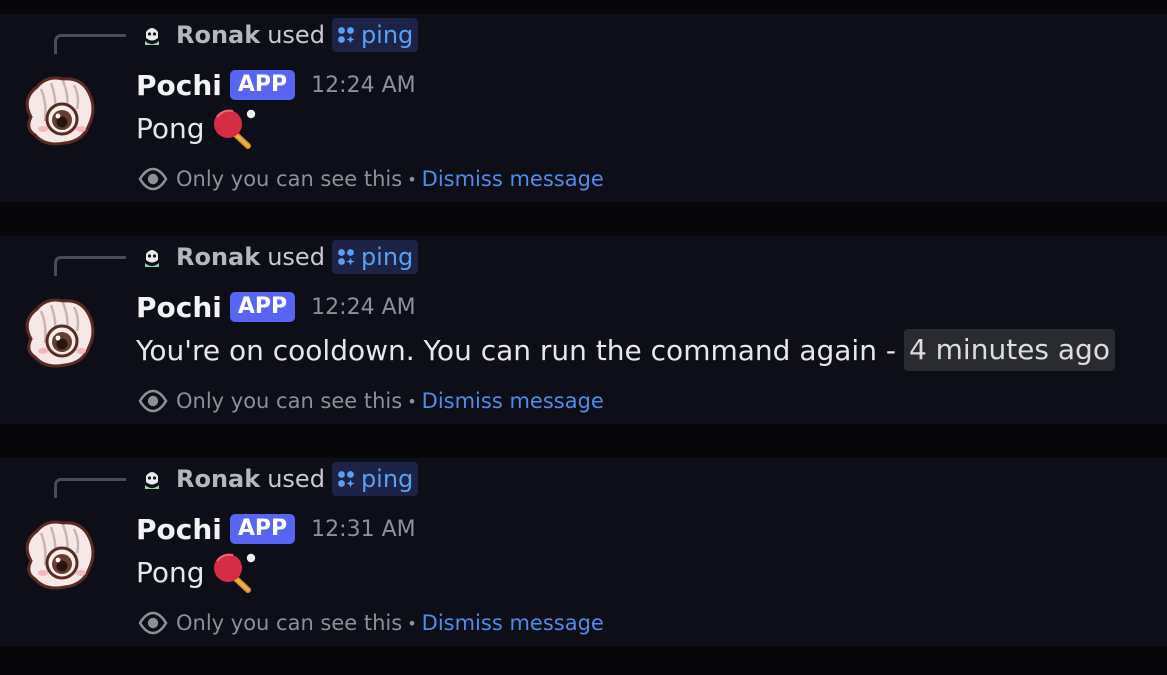 This screenshot has height=675, width=1167. I want to click on message-header: Pochi APP 12:31 AM, so click(276, 529).